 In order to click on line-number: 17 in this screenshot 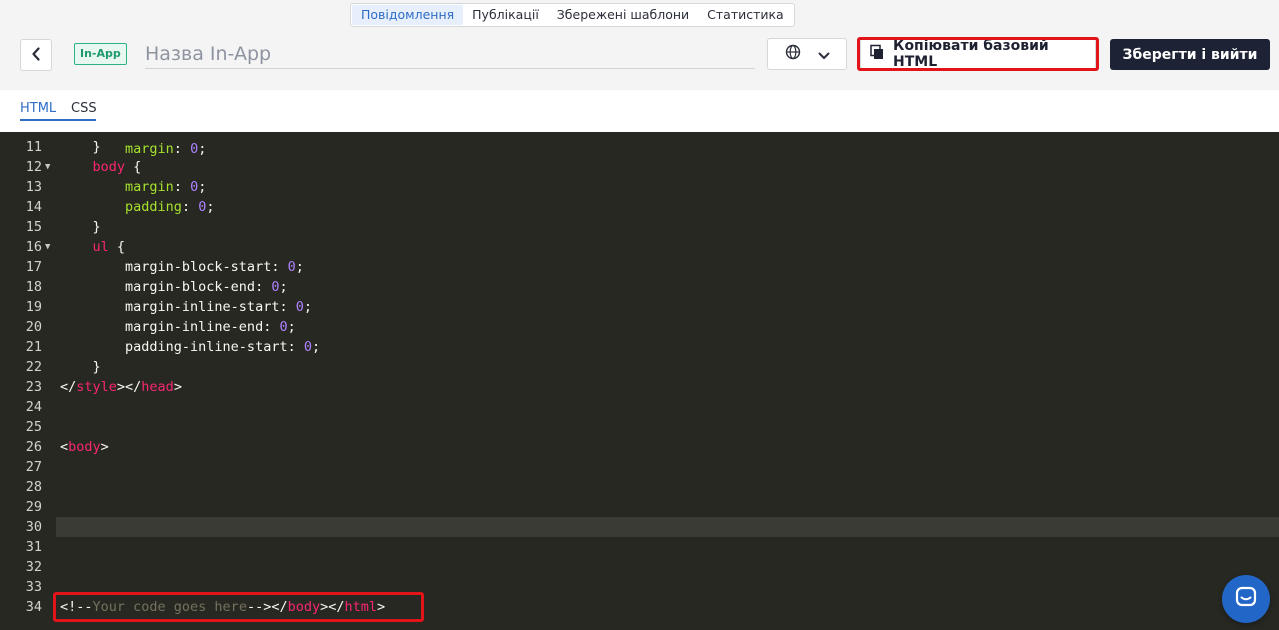, I will do `click(33, 267)`.